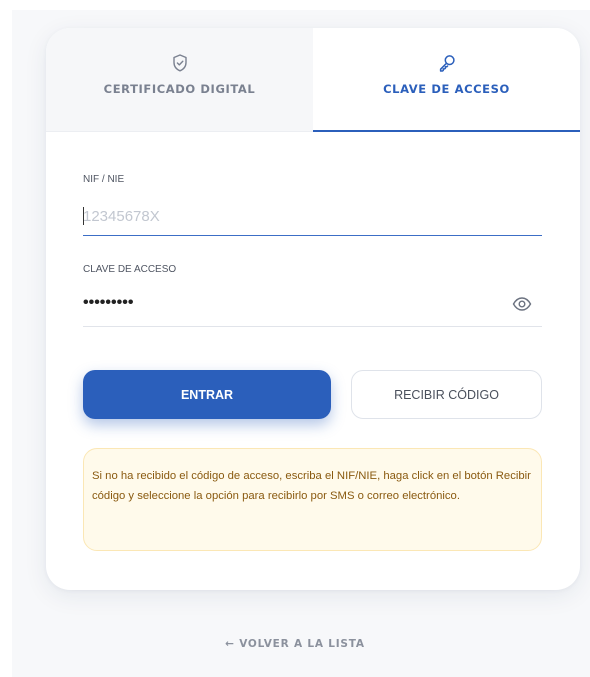  What do you see at coordinates (522, 304) in the screenshot?
I see `eye-icon` at bounding box center [522, 304].